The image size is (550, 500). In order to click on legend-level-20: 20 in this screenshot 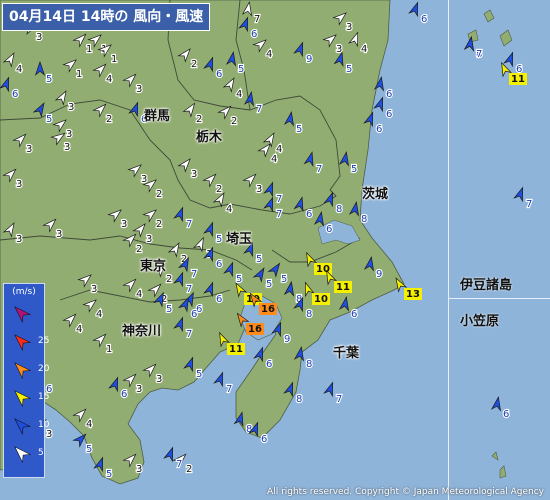, I will do `click(44, 369)`.